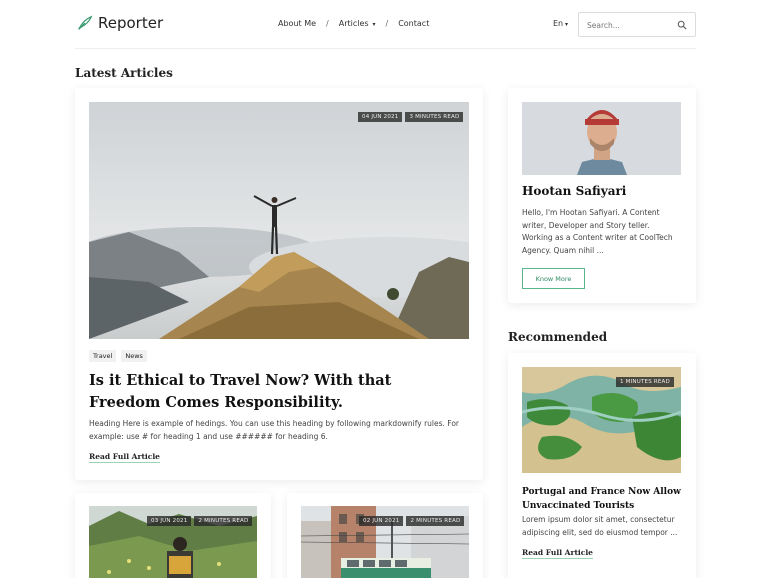  I want to click on read-time-badge: 1 MINUTES READ, so click(645, 382).